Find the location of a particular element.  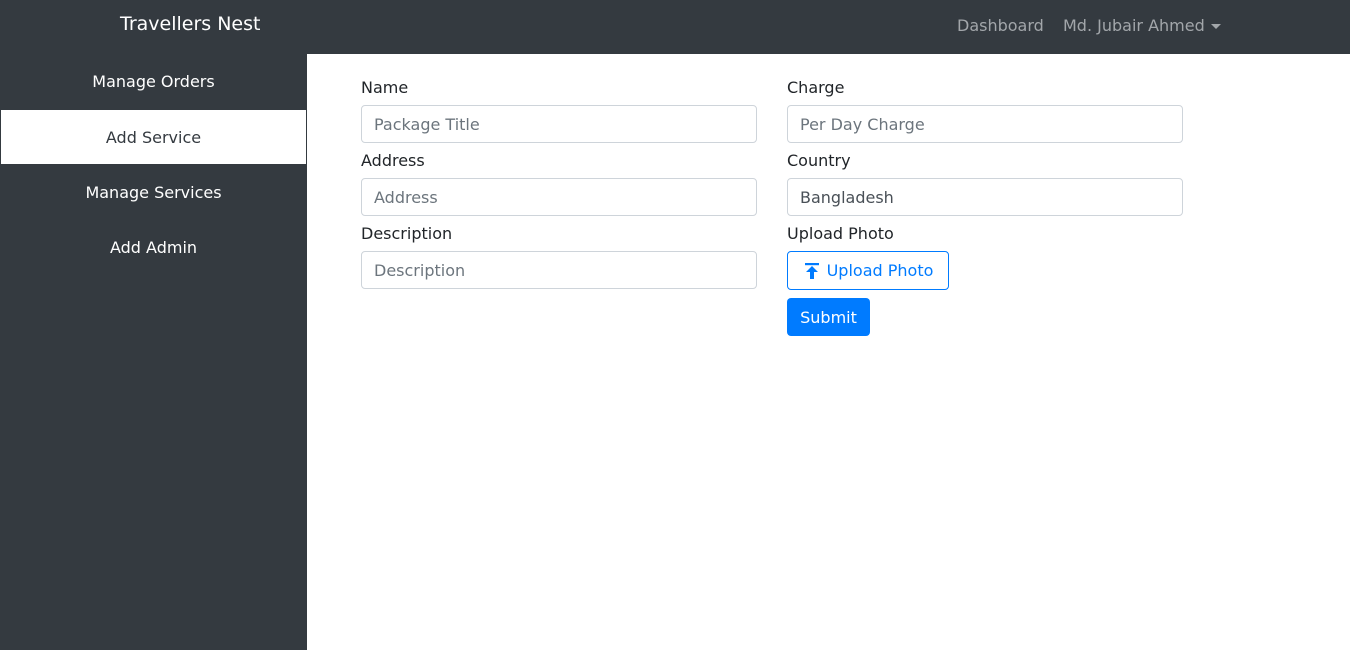

upload-photo-button: Upload Photo is located at coordinates (868, 270).